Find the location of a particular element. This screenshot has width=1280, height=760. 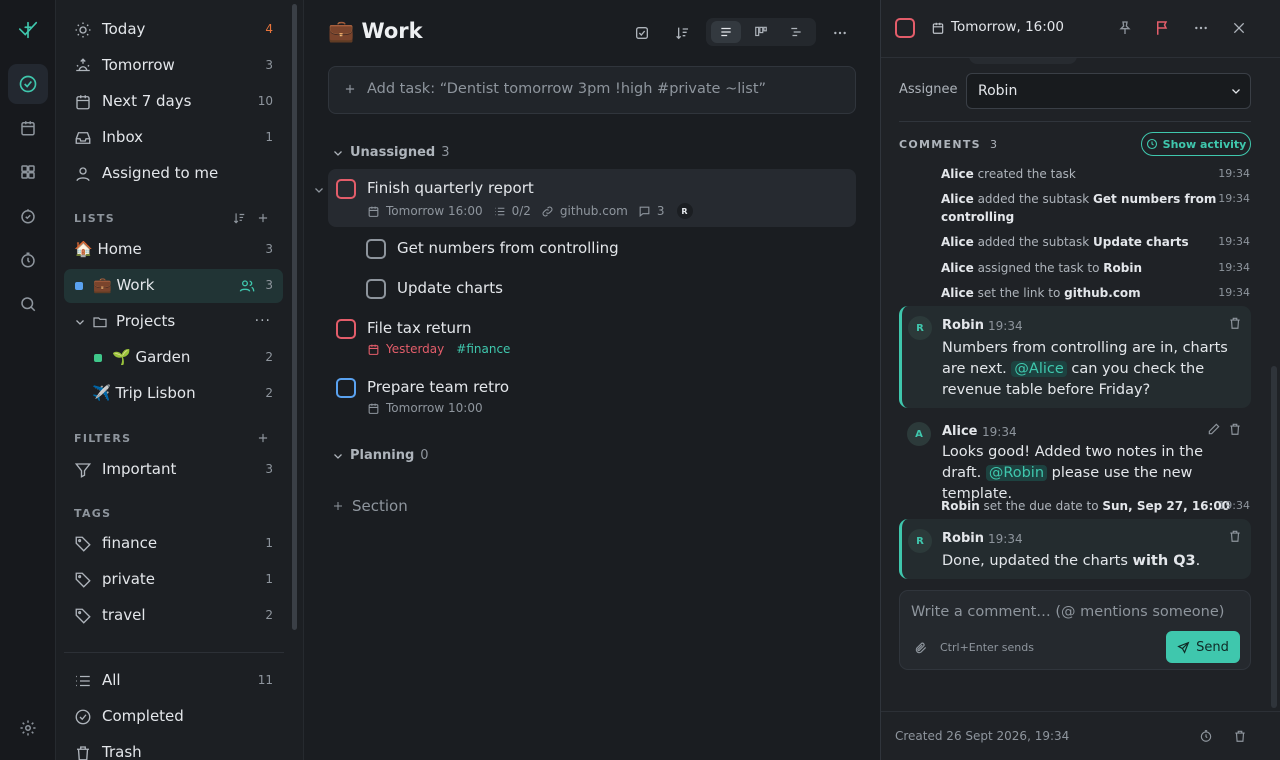

task-row: File tax return Yesterday #finance is located at coordinates (592, 337).